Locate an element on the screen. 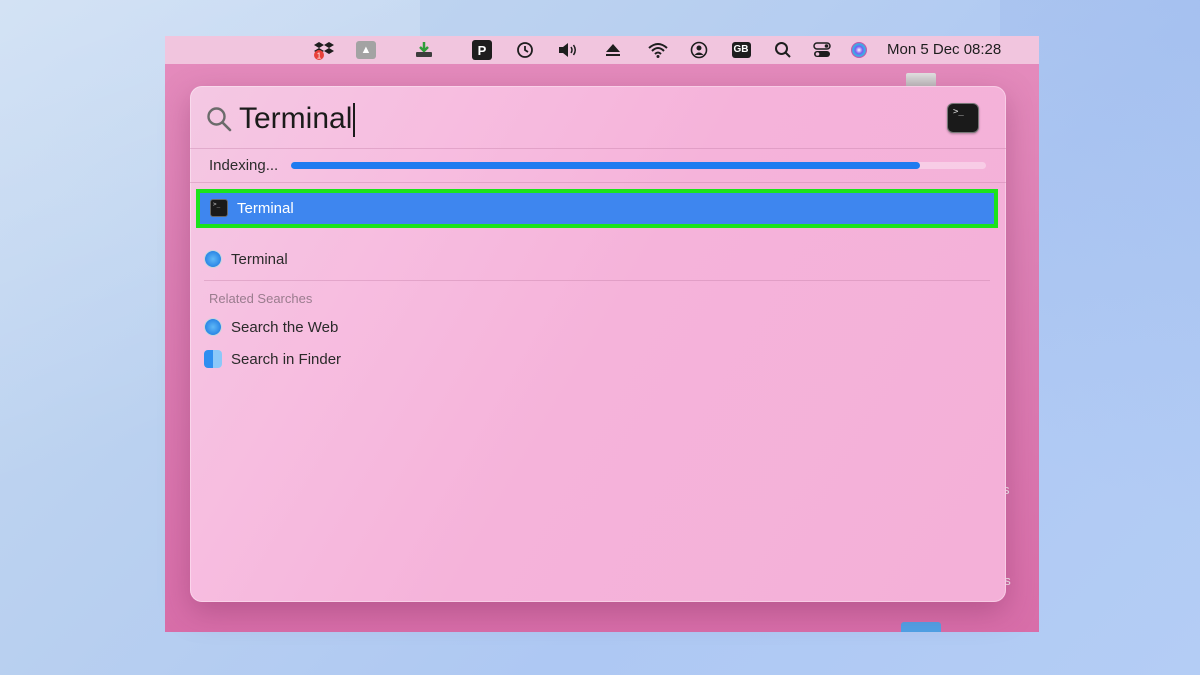 The width and height of the screenshot is (1200, 675). volume-icon is located at coordinates (568, 50).